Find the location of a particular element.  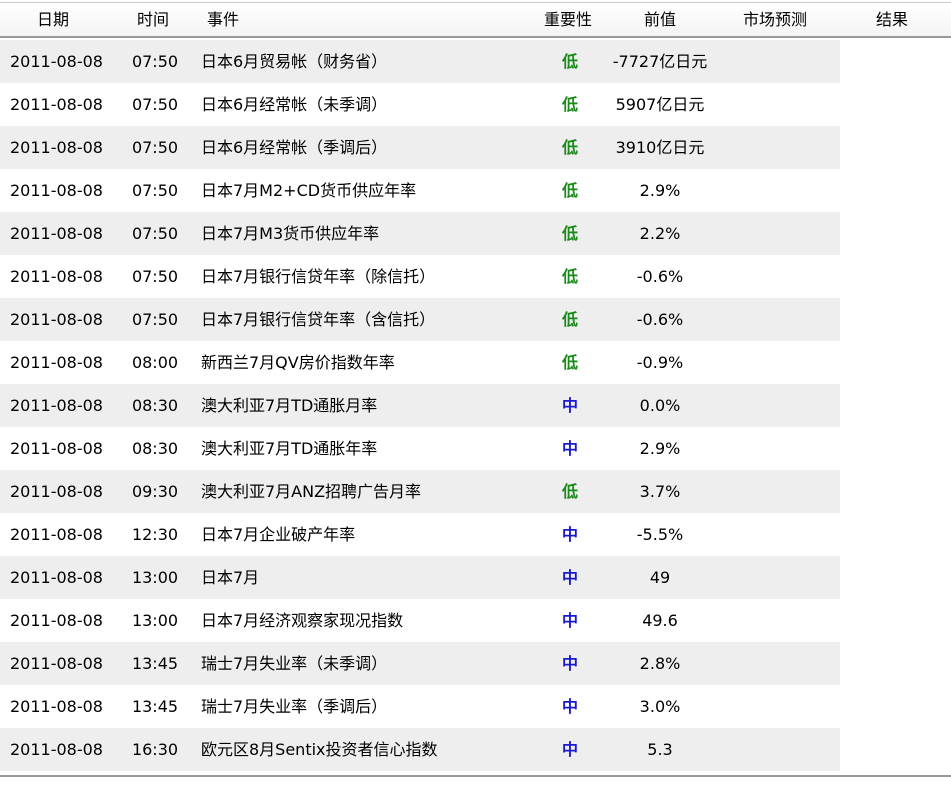

table-row: 2011-08-08 13:00 日本7月 中 49 is located at coordinates (420, 577).